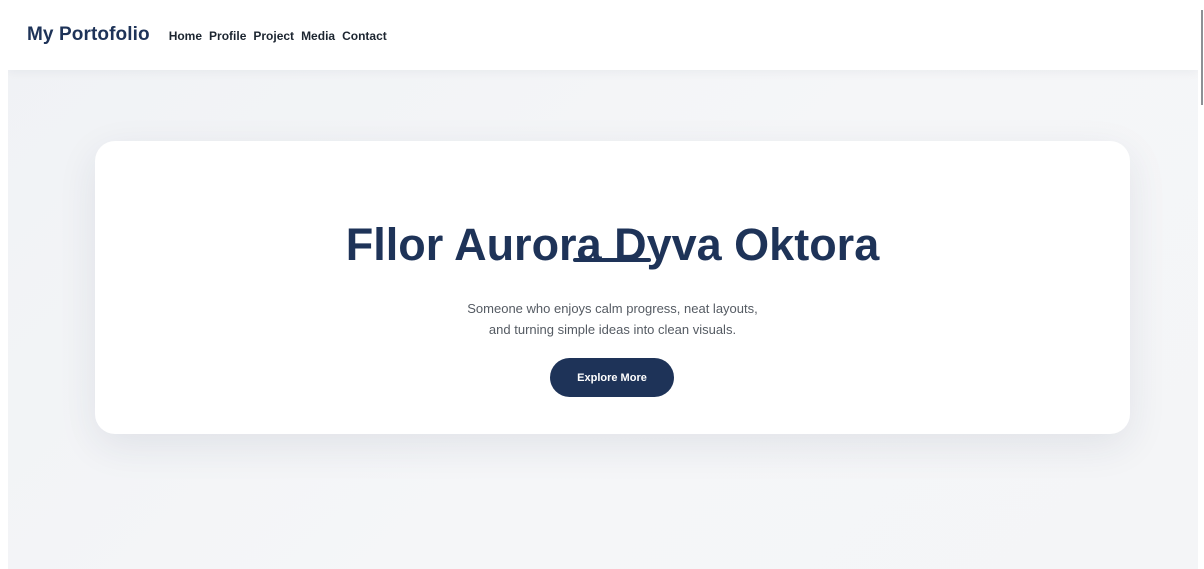 The height and width of the screenshot is (569, 1204). I want to click on nav-link-home: Home, so click(185, 36).